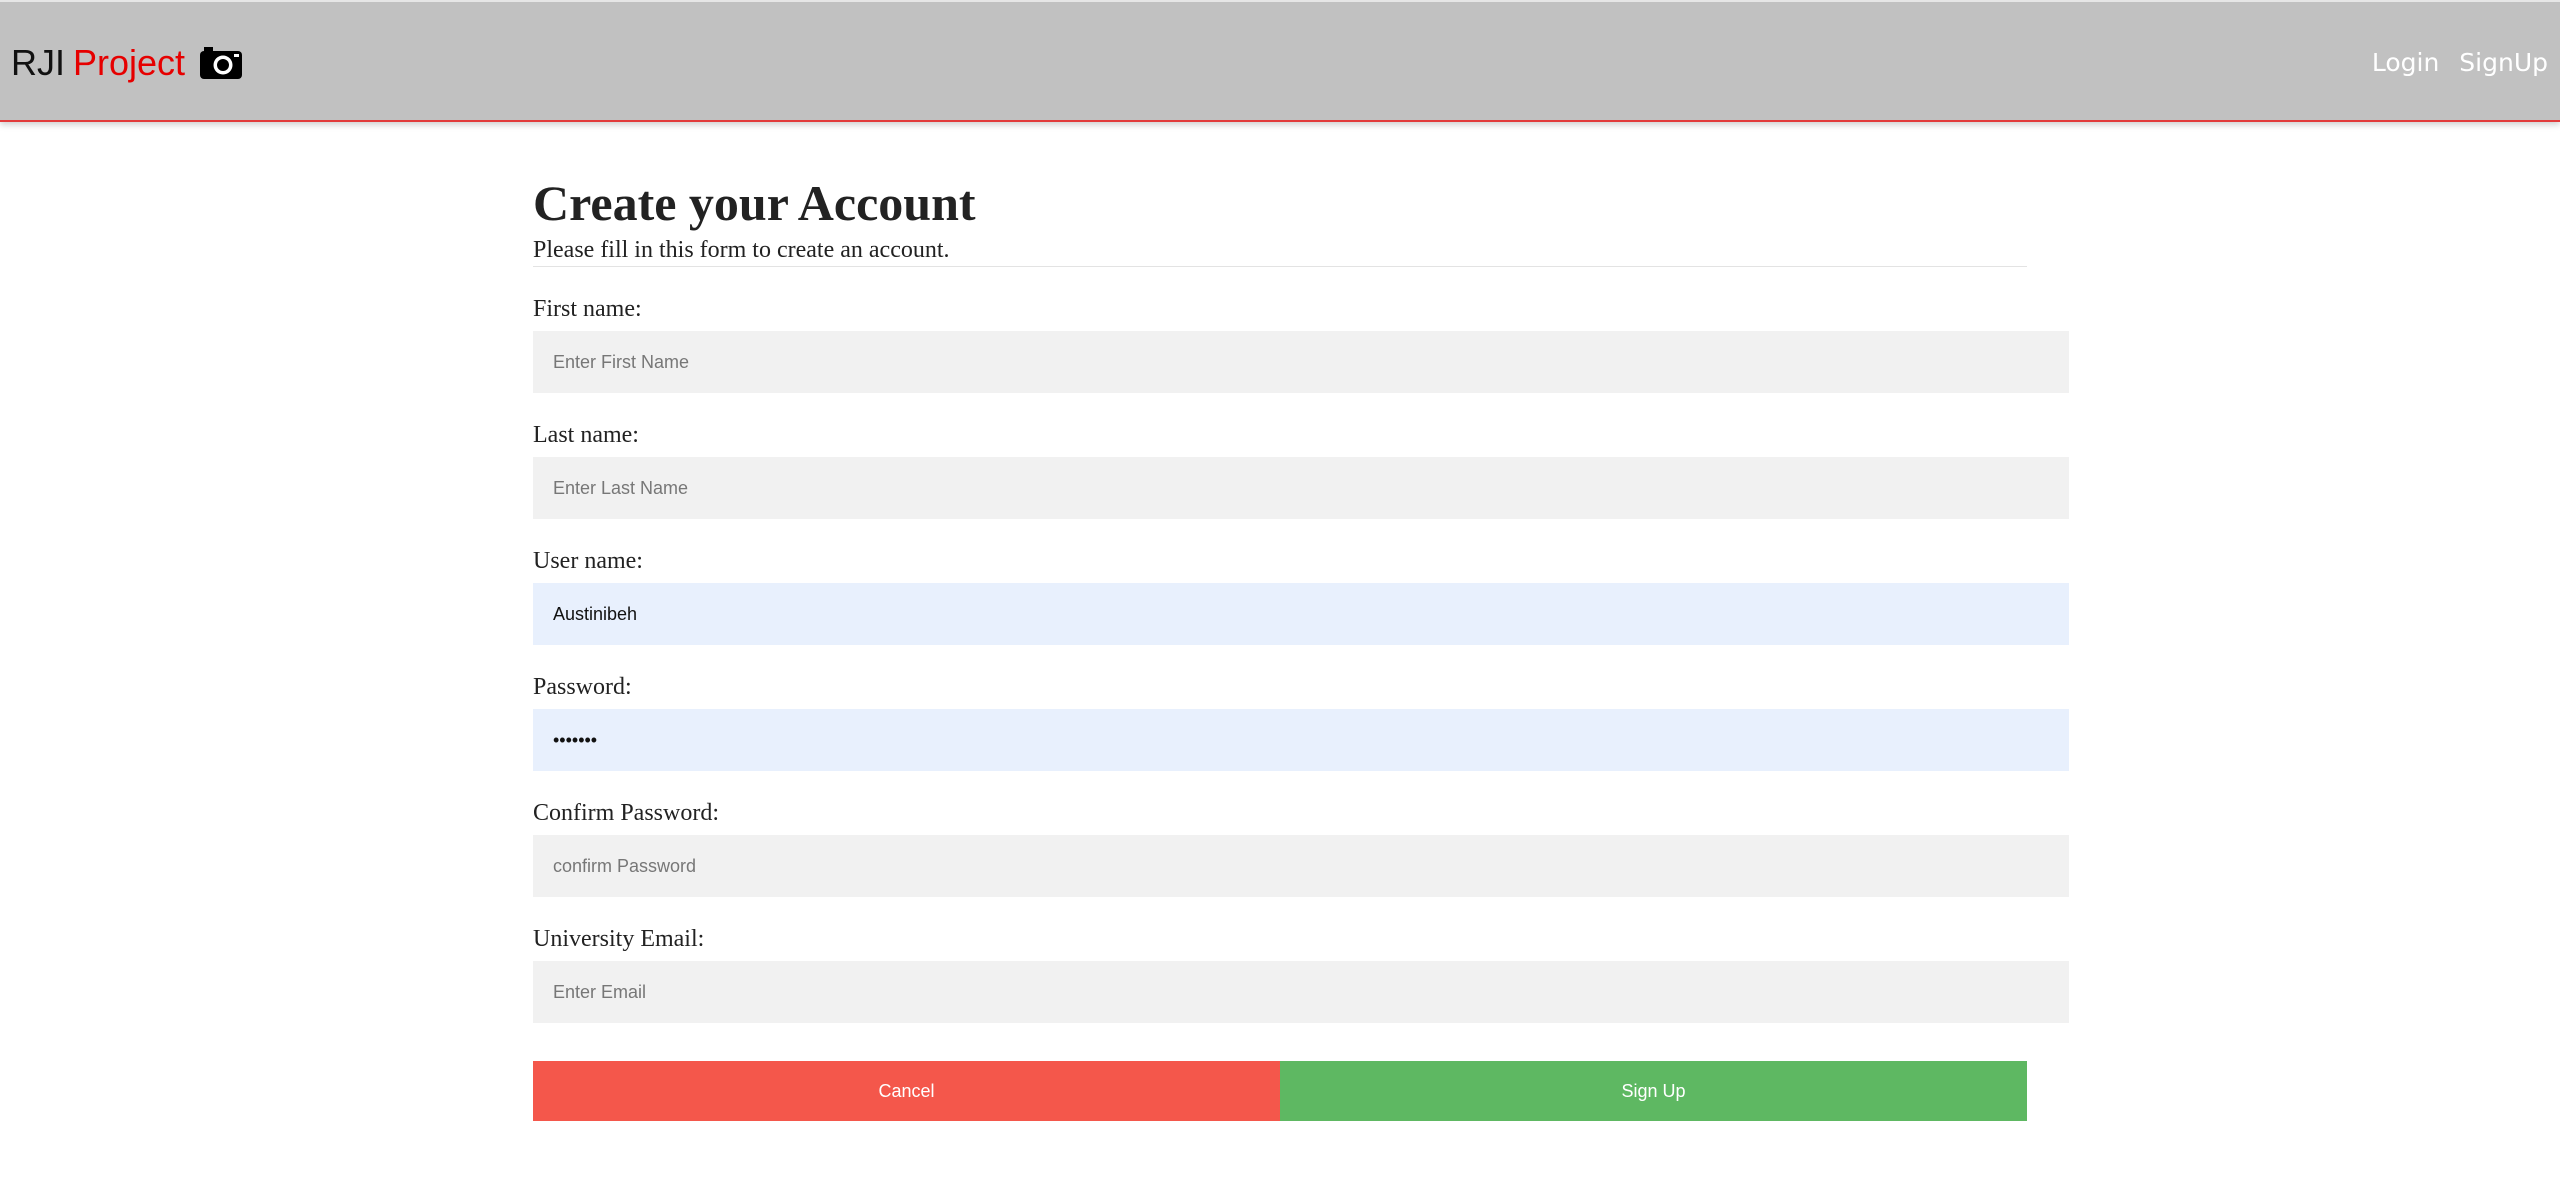 The height and width of the screenshot is (1204, 2560). I want to click on top-navbar: RJI Project Login SignUp, so click(1280, 61).